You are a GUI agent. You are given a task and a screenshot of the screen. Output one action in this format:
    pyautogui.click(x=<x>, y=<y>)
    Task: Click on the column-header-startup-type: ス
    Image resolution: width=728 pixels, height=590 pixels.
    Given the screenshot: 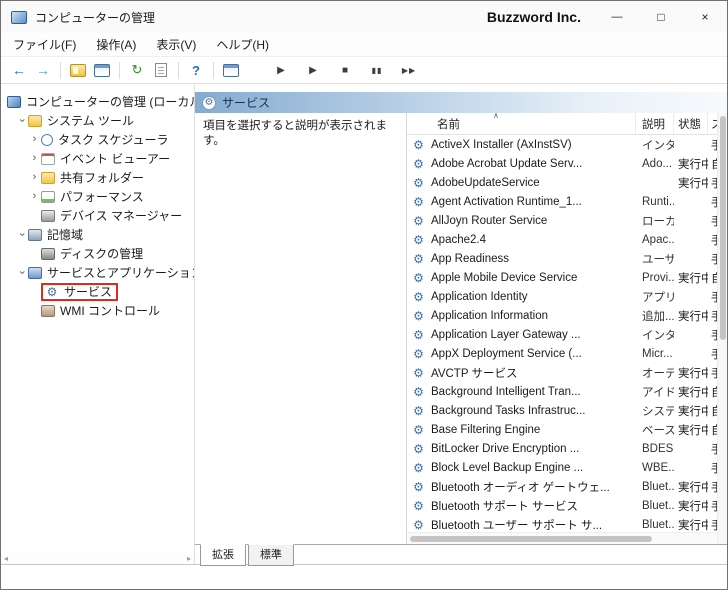 What is the action you would take?
    pyautogui.click(x=712, y=123)
    